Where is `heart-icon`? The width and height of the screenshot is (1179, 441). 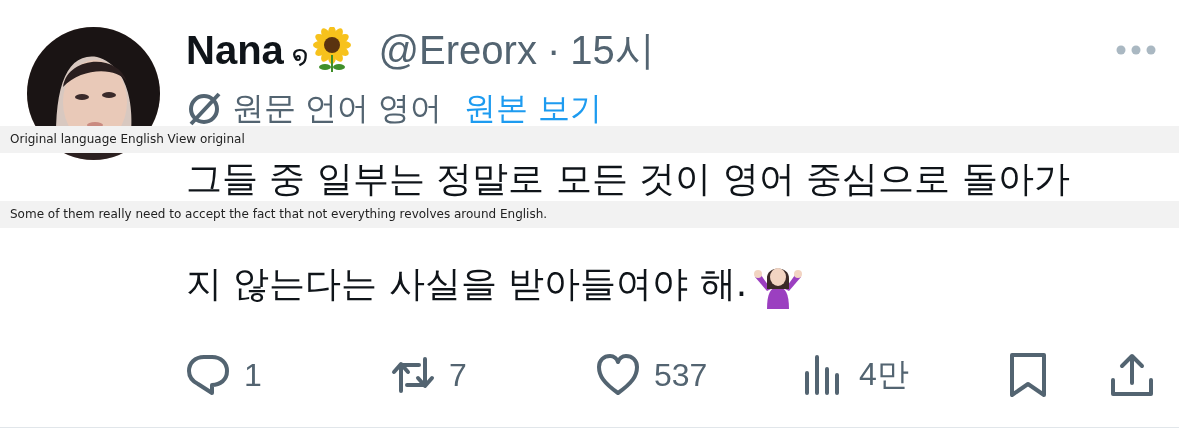 heart-icon is located at coordinates (618, 375).